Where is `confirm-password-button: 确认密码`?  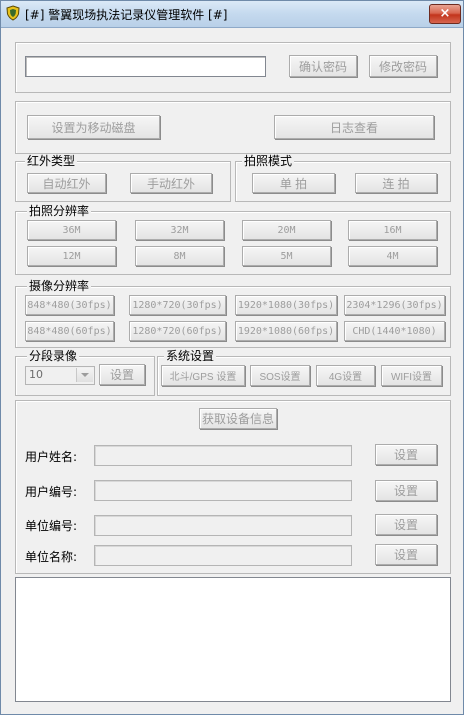 confirm-password-button: 确认密码 is located at coordinates (323, 66).